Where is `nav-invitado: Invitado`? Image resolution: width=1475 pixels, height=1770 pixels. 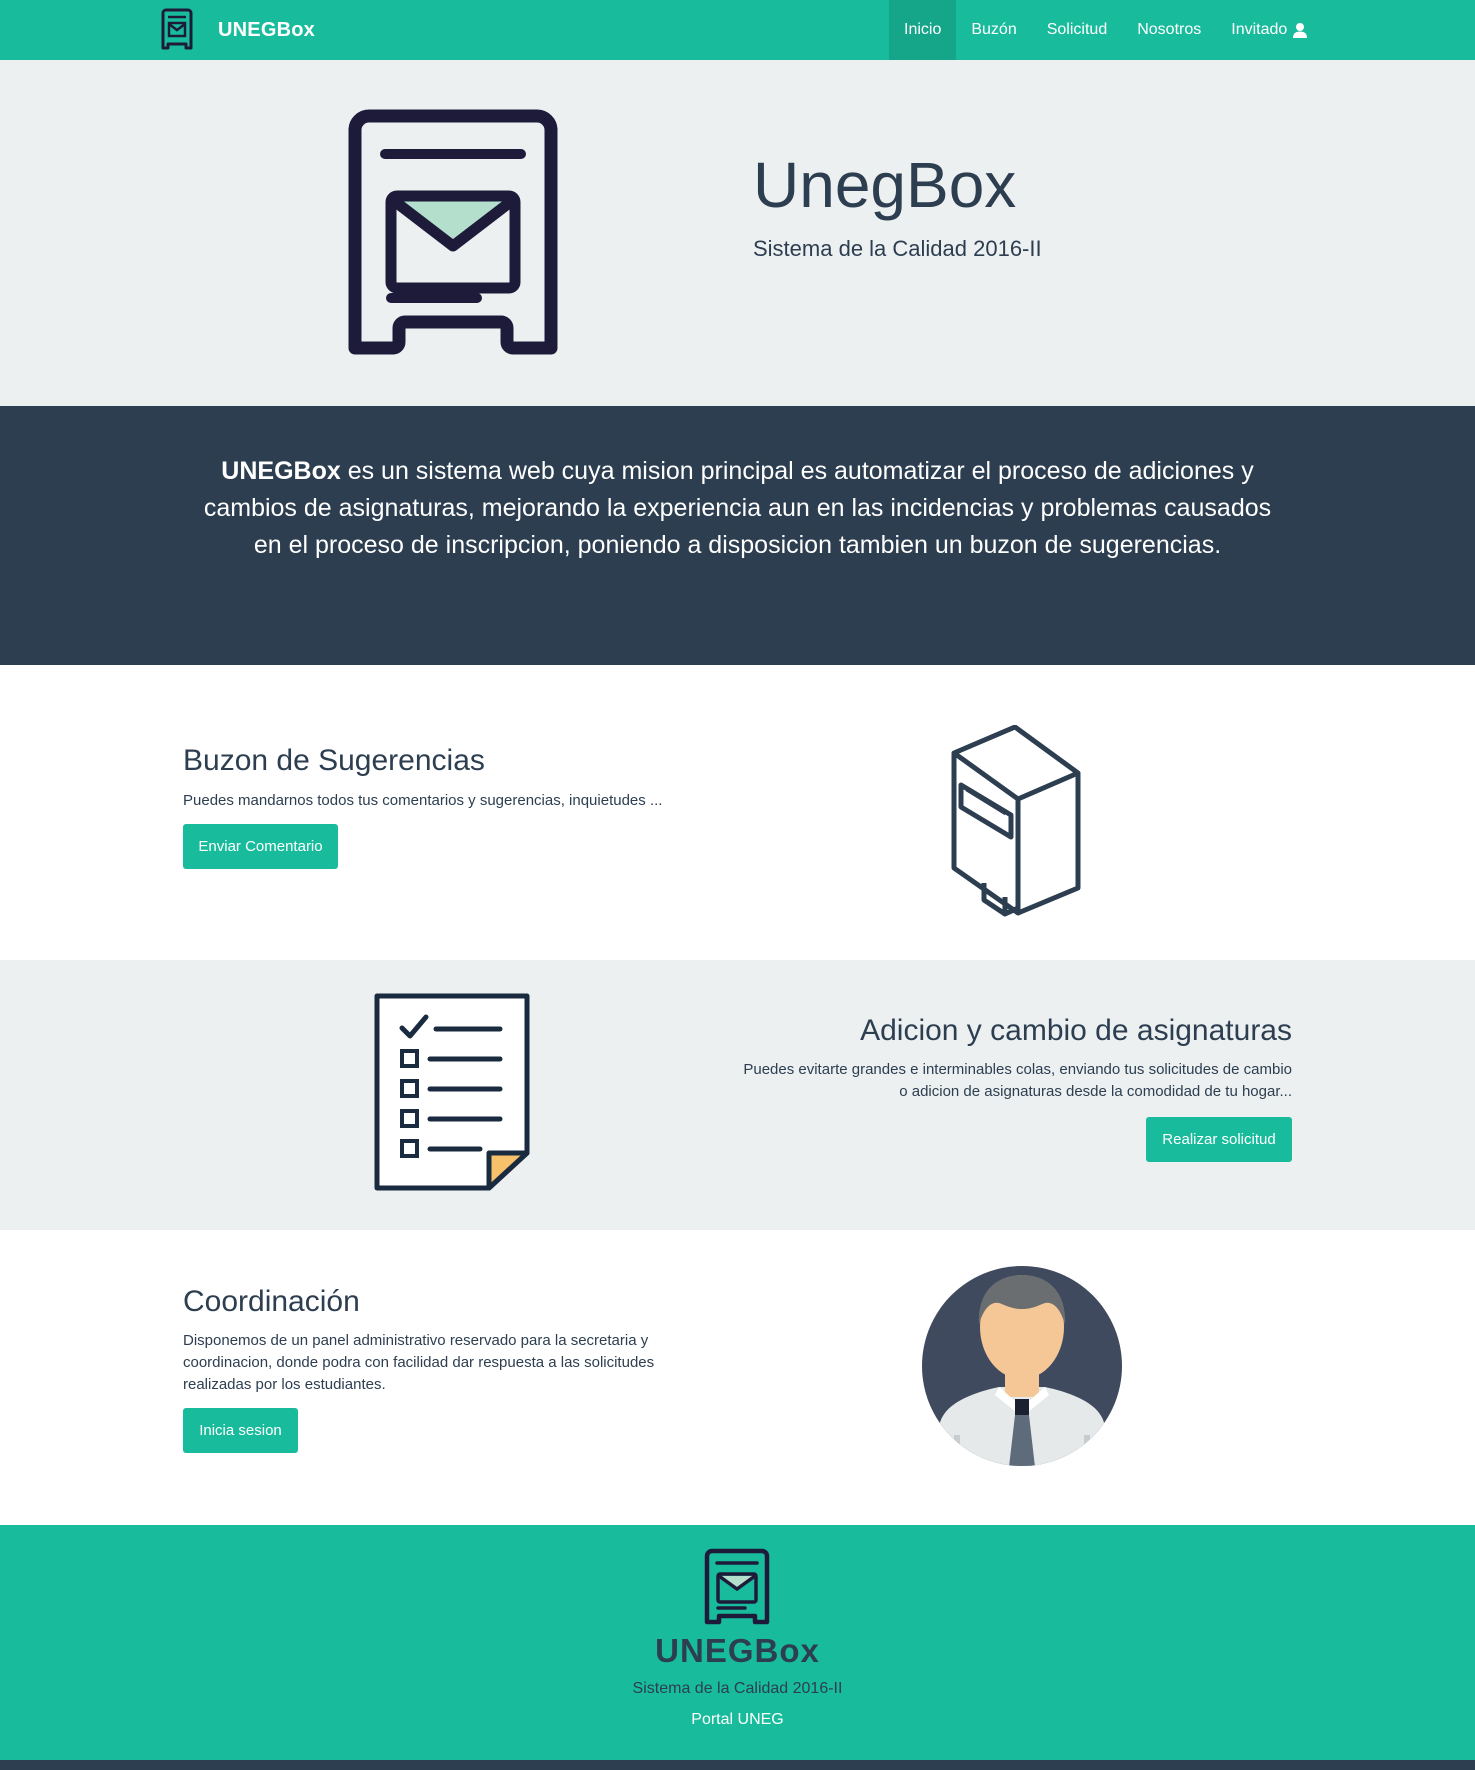
nav-invitado: Invitado is located at coordinates (1269, 30).